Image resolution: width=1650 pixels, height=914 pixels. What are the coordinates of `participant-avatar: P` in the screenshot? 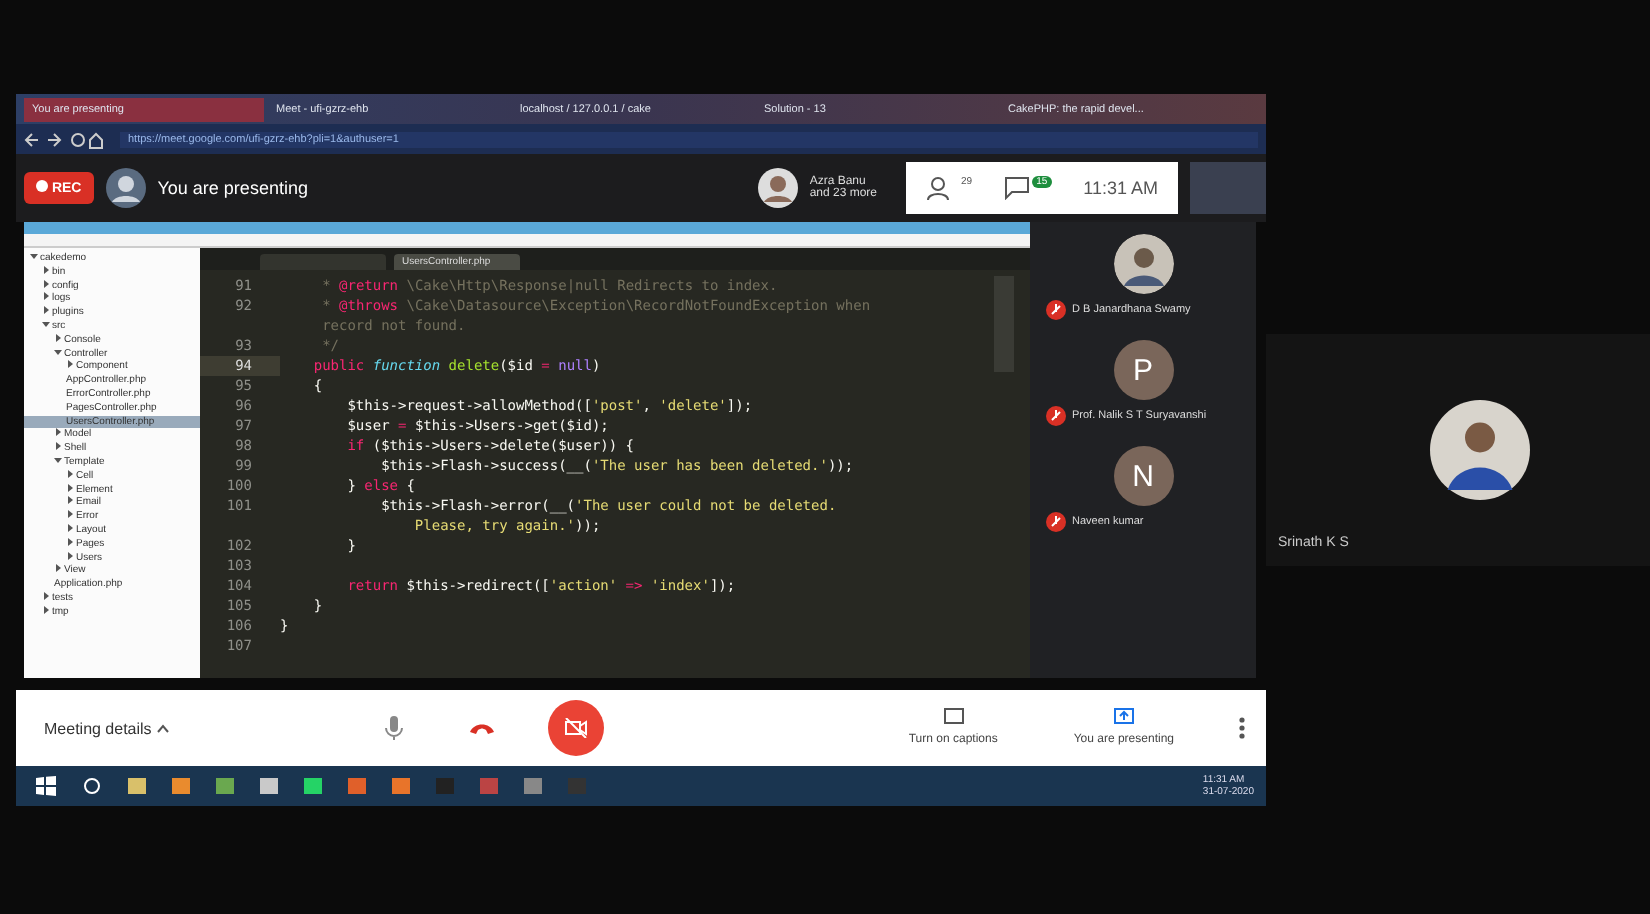 It's located at (1143, 370).